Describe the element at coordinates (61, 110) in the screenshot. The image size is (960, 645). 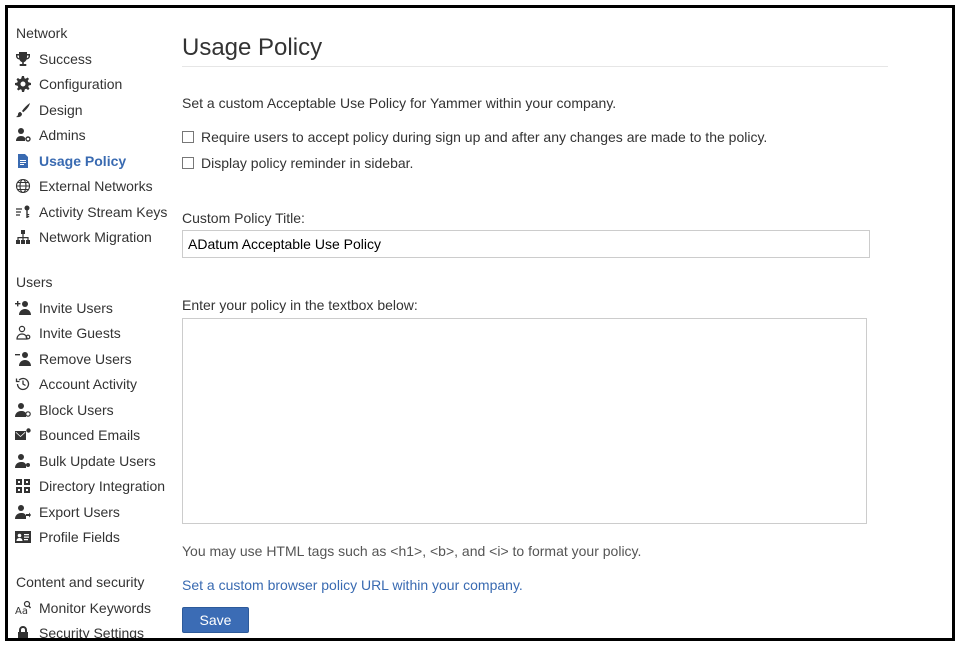
I see `sidebar-item-label: Design` at that location.